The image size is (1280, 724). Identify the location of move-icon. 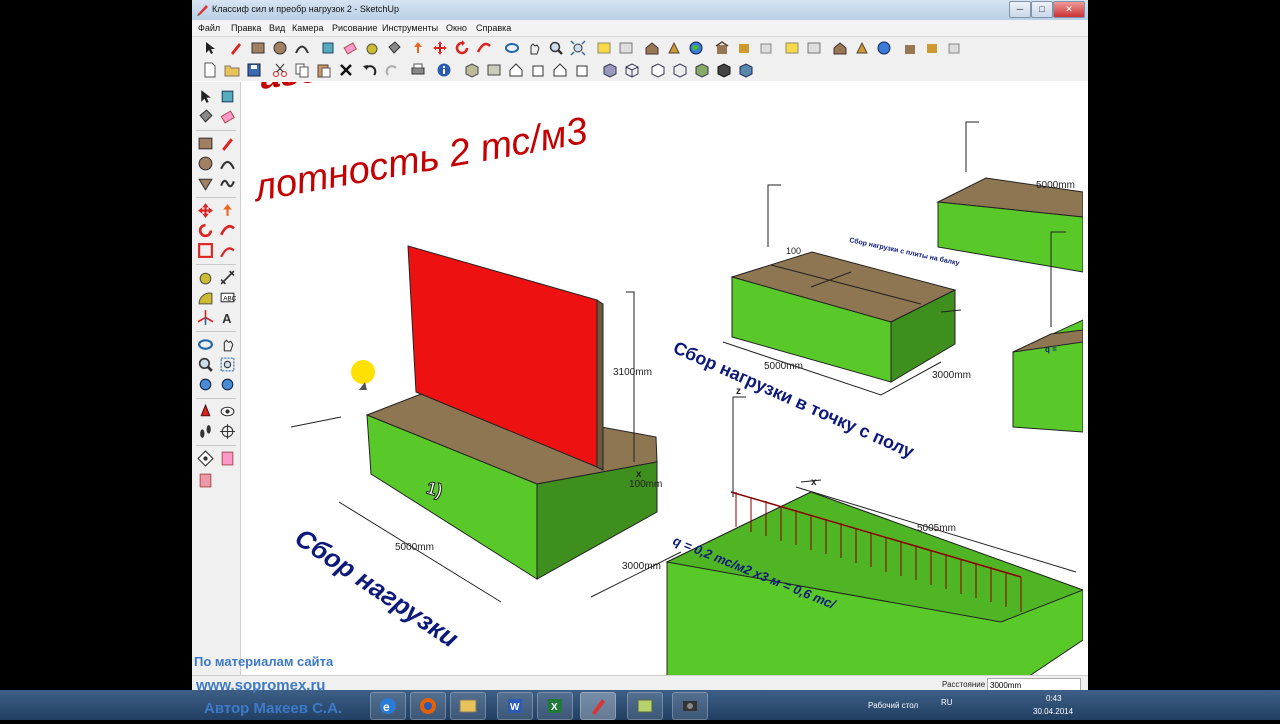
(440, 48).